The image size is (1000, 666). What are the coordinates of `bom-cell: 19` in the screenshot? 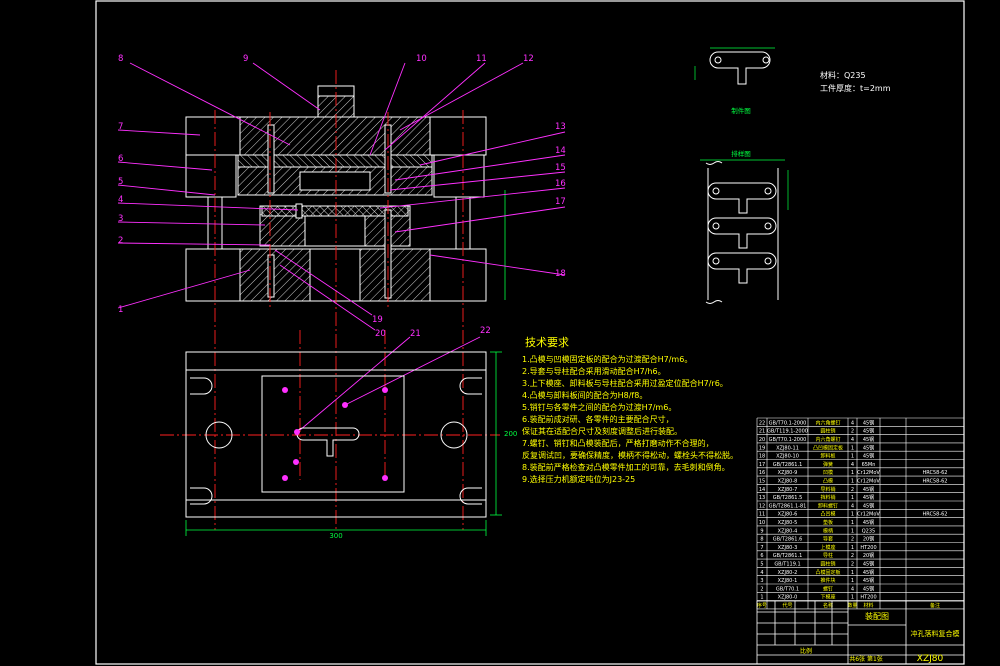 It's located at (762, 448).